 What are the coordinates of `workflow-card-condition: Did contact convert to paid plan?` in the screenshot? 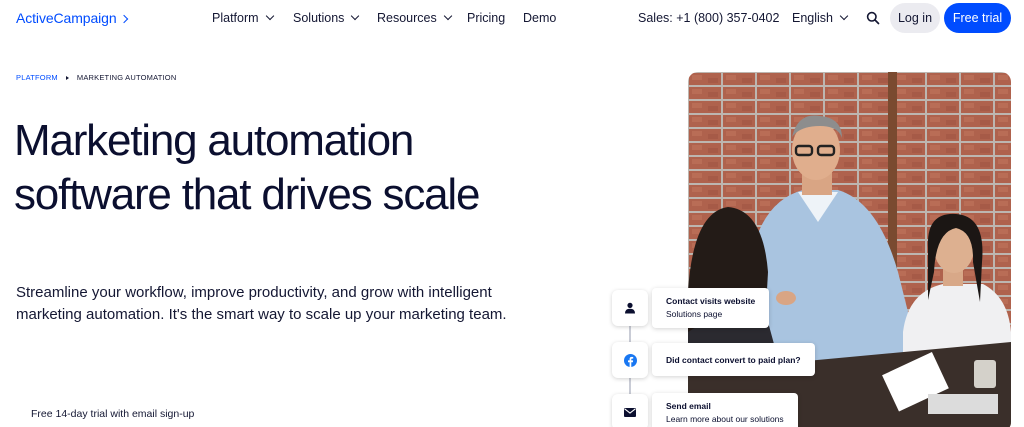 It's located at (733, 359).